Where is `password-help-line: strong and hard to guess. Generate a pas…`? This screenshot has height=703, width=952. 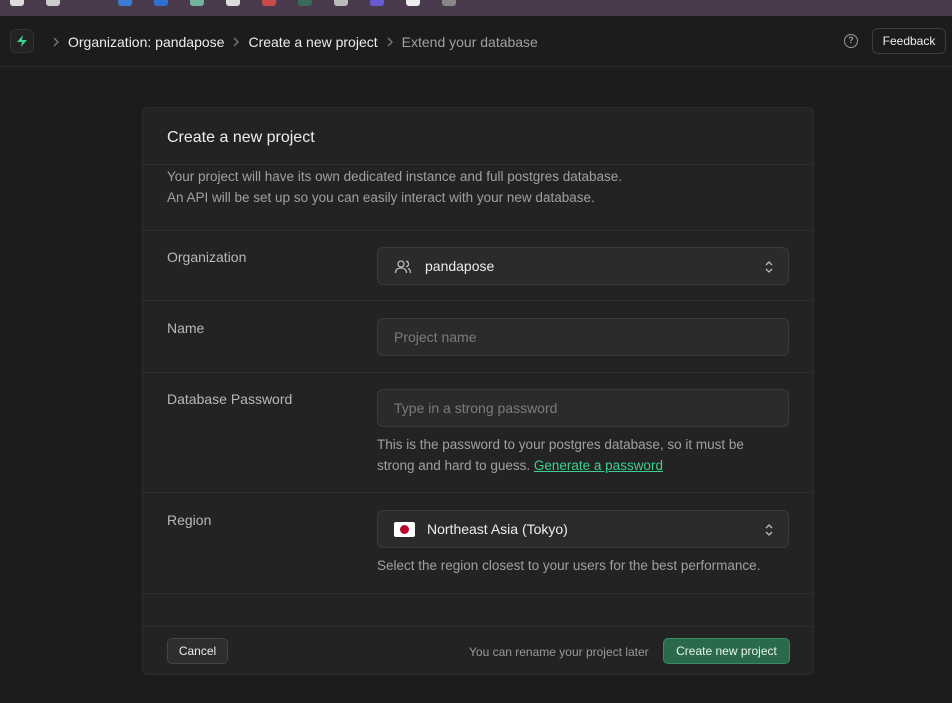
password-help-line: strong and hard to guess. Generate a pas… is located at coordinates (560, 465).